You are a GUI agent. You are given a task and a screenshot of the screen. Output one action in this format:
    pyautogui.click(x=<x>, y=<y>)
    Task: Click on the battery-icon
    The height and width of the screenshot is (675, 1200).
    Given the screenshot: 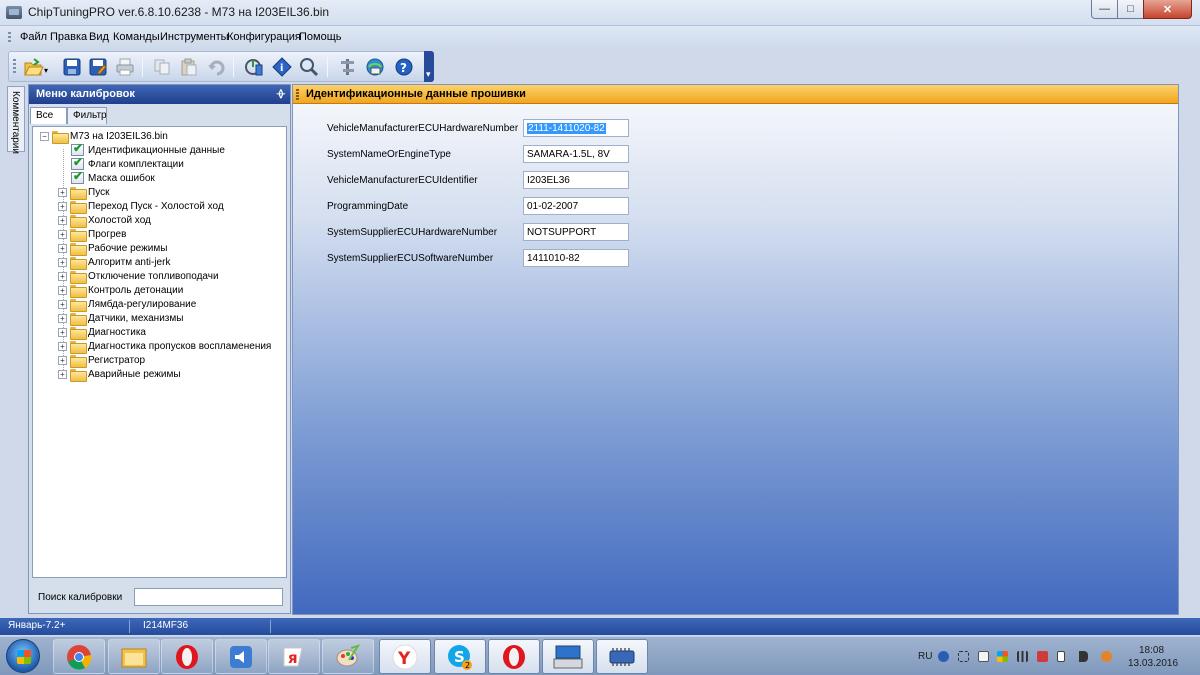 What is the action you would take?
    pyautogui.click(x=1061, y=656)
    